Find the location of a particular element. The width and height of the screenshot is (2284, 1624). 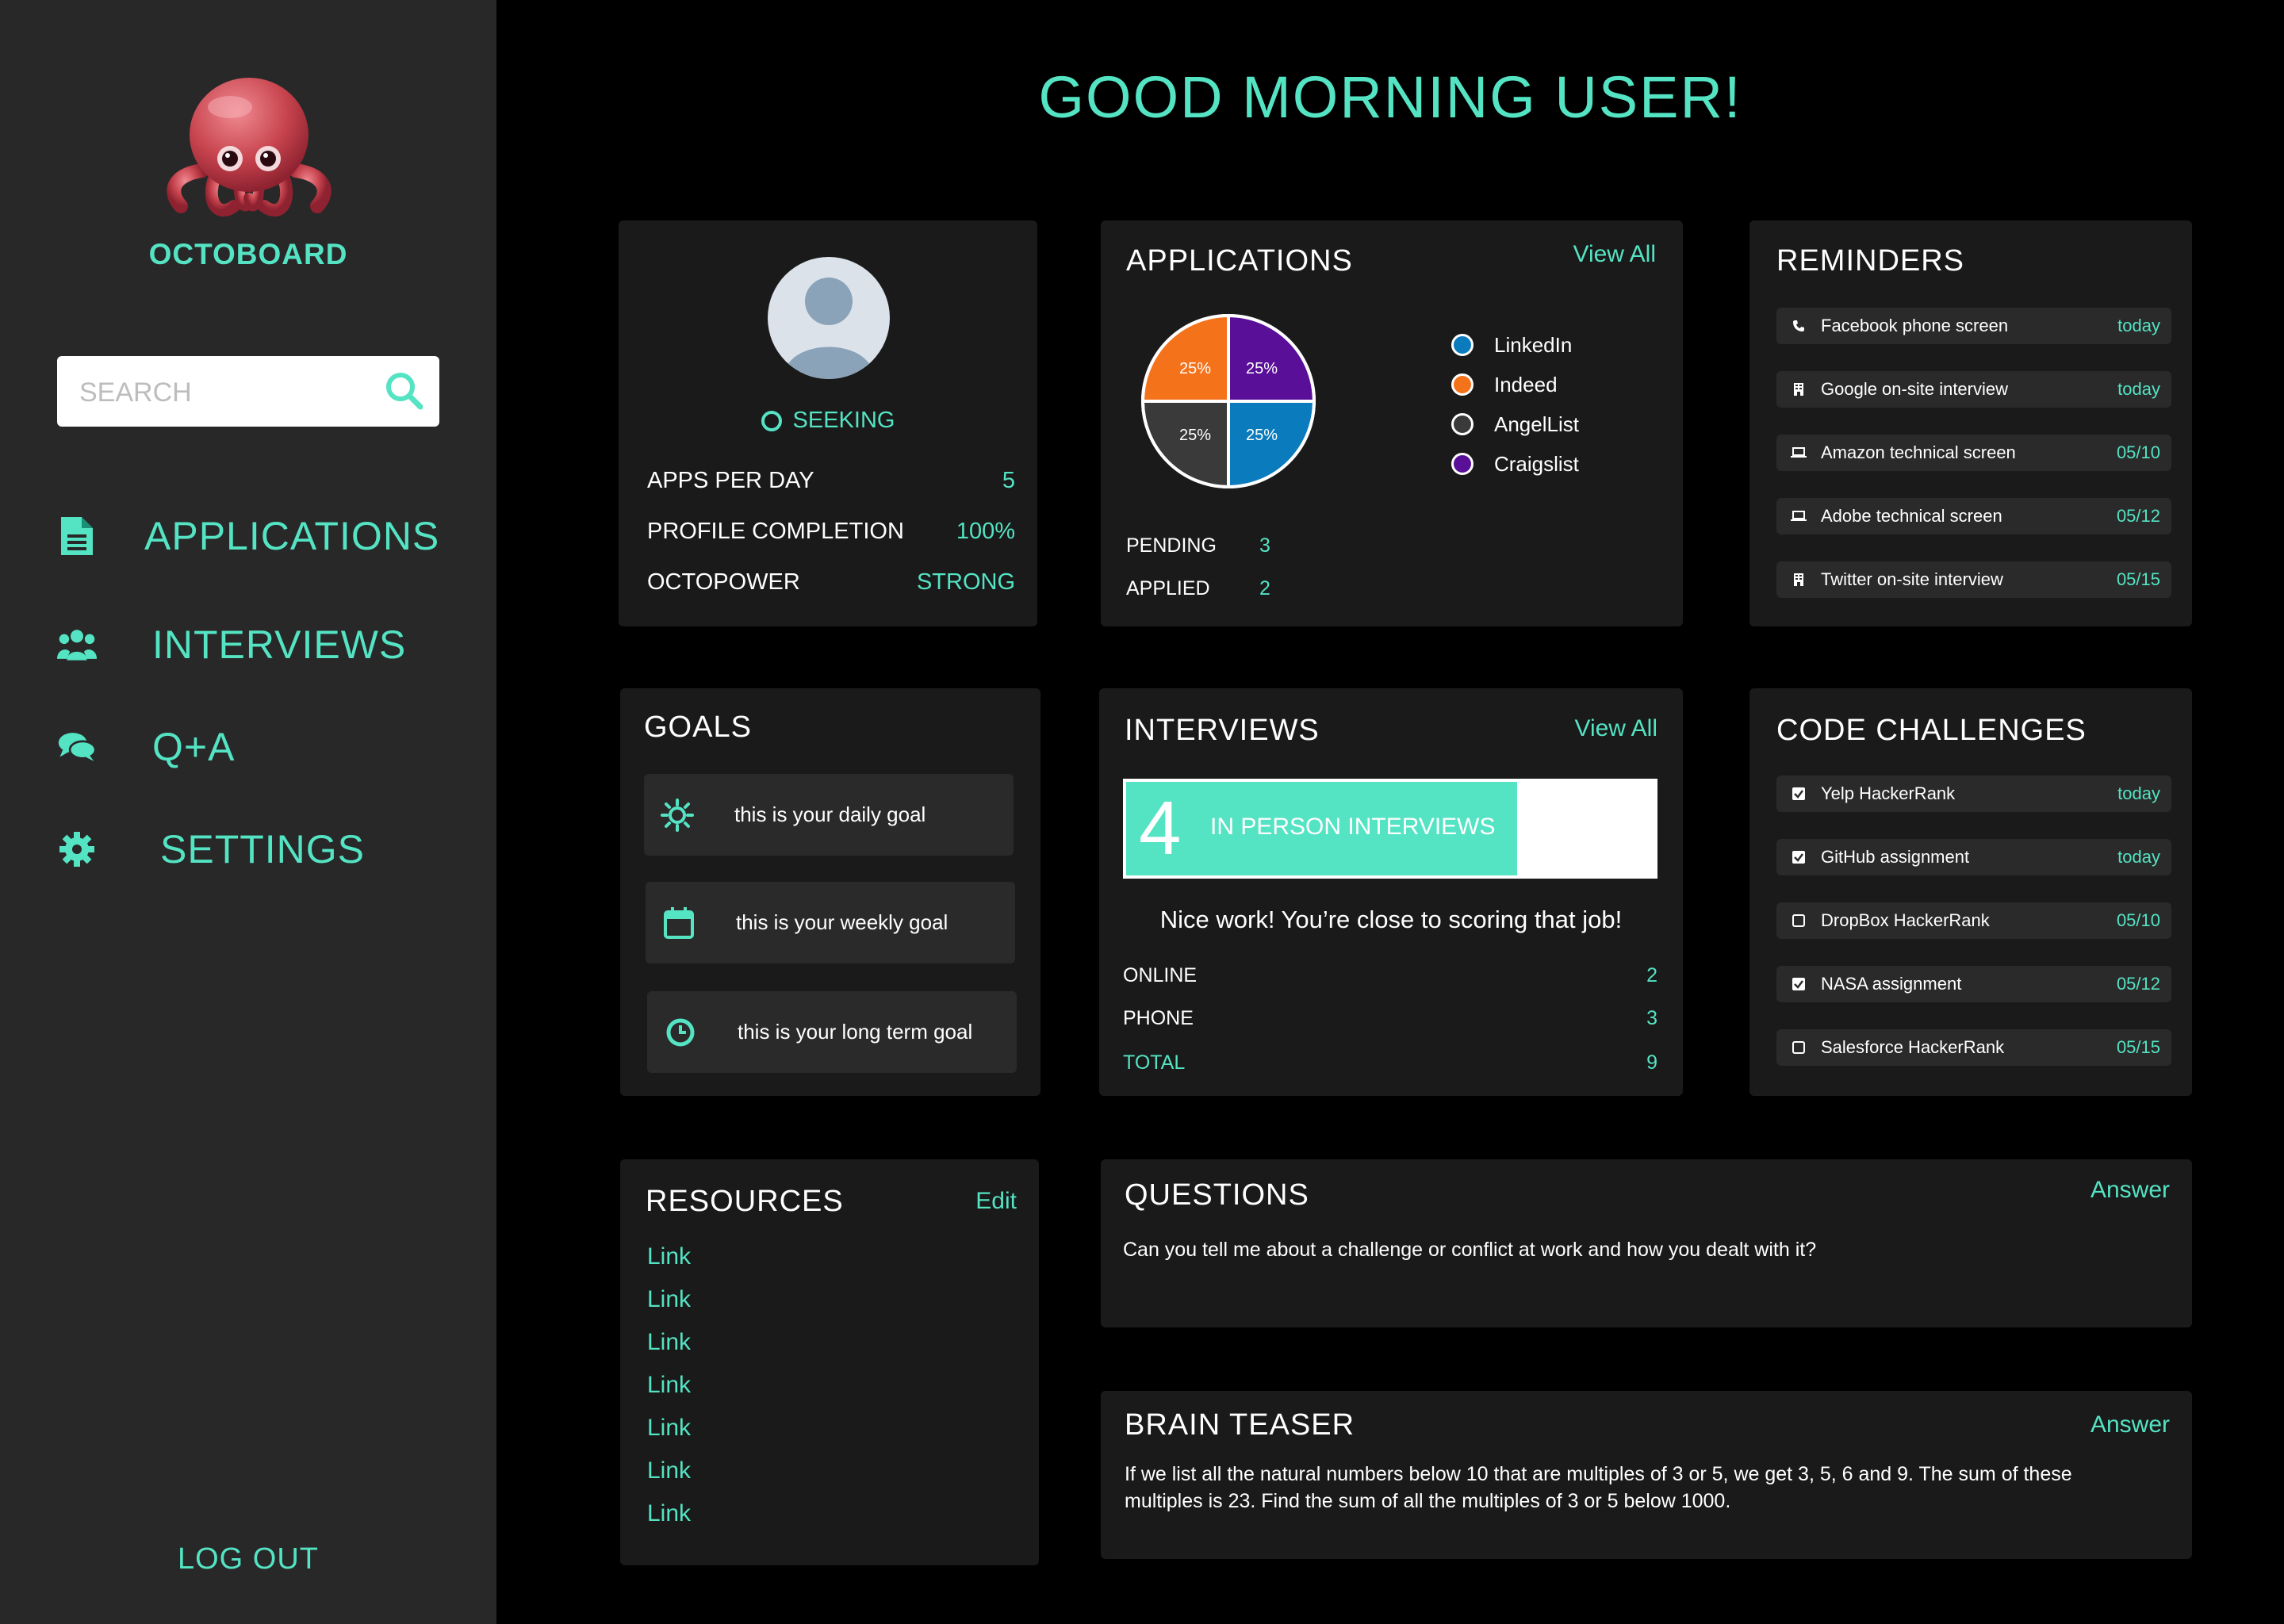

nav-interviews: INTERVIEWS is located at coordinates (263, 644).